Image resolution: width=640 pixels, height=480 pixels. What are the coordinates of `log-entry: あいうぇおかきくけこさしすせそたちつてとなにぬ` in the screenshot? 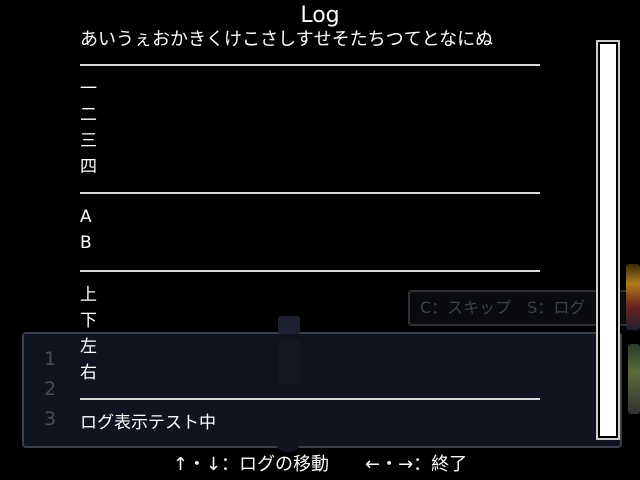 It's located at (310, 46).